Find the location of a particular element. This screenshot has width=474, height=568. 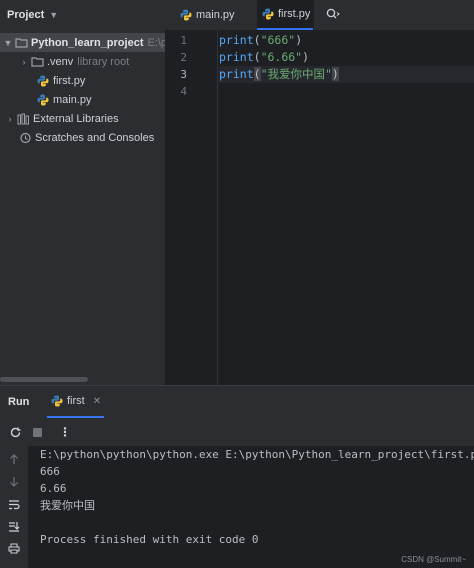

code-line: print("666") is located at coordinates (260, 40).